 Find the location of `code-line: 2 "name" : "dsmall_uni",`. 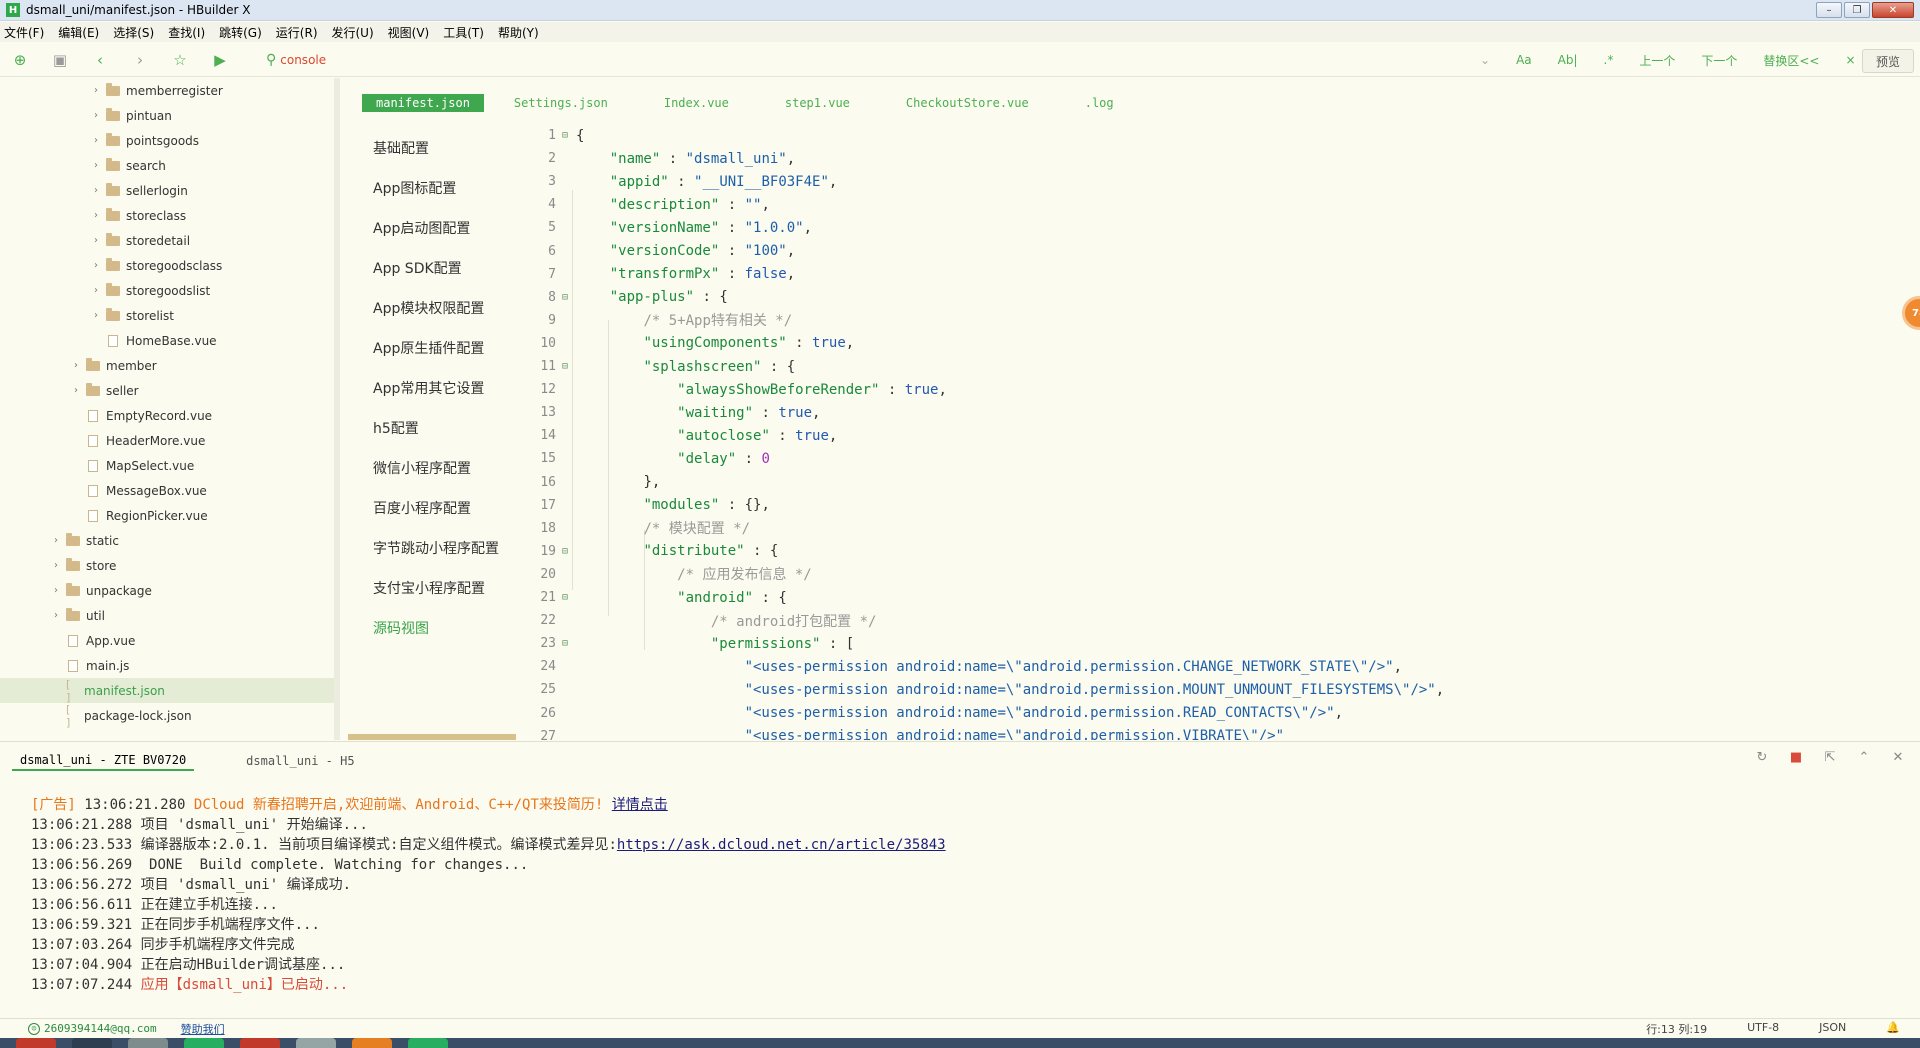

code-line: 2 "name" : "dsmall_uni", is located at coordinates (661, 158).